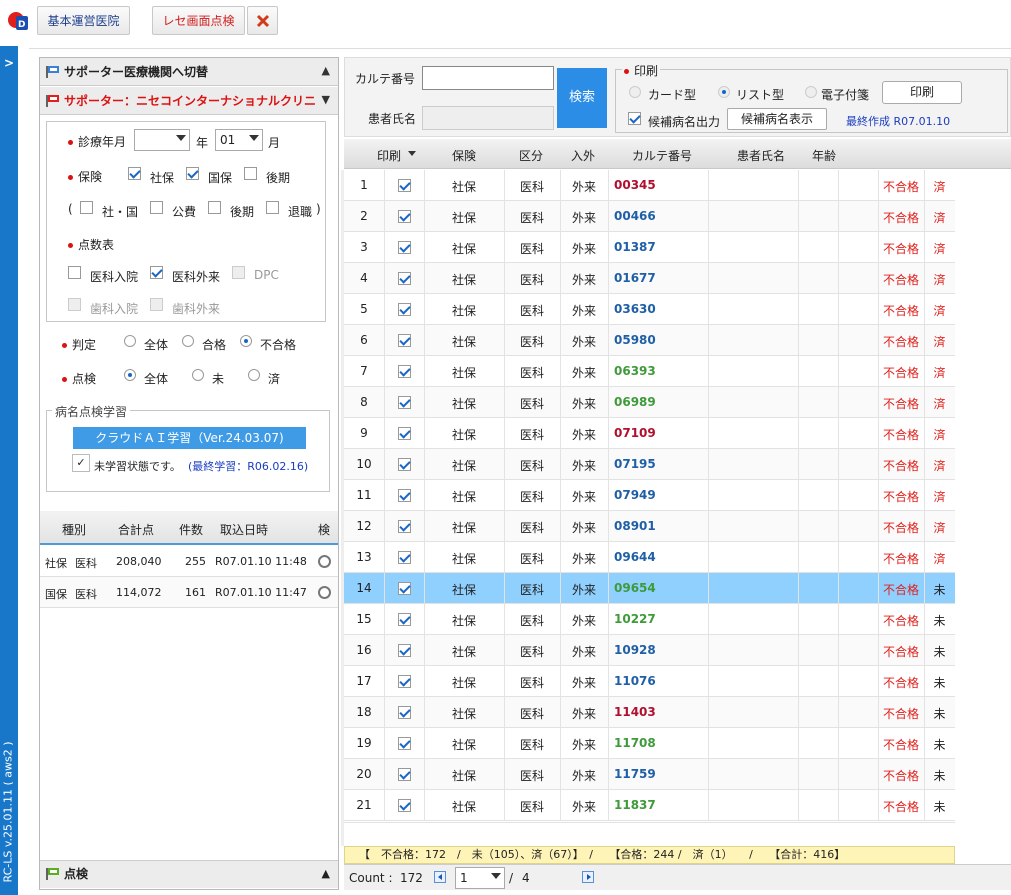 This screenshot has height=895, width=1011. Describe the element at coordinates (9, 63) in the screenshot. I see `expand-chevron-icon: >` at that location.